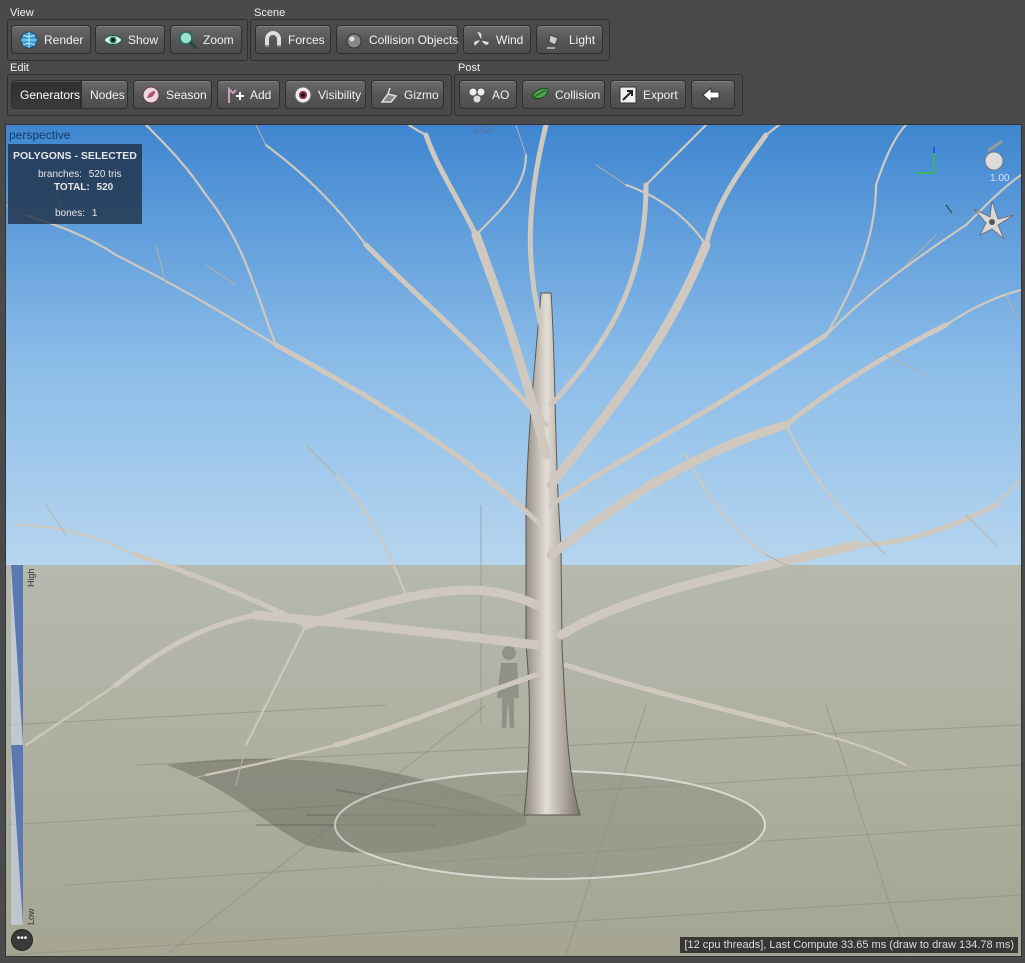  Describe the element at coordinates (72, 187) in the screenshot. I see `total-label: TOTAL:` at that location.